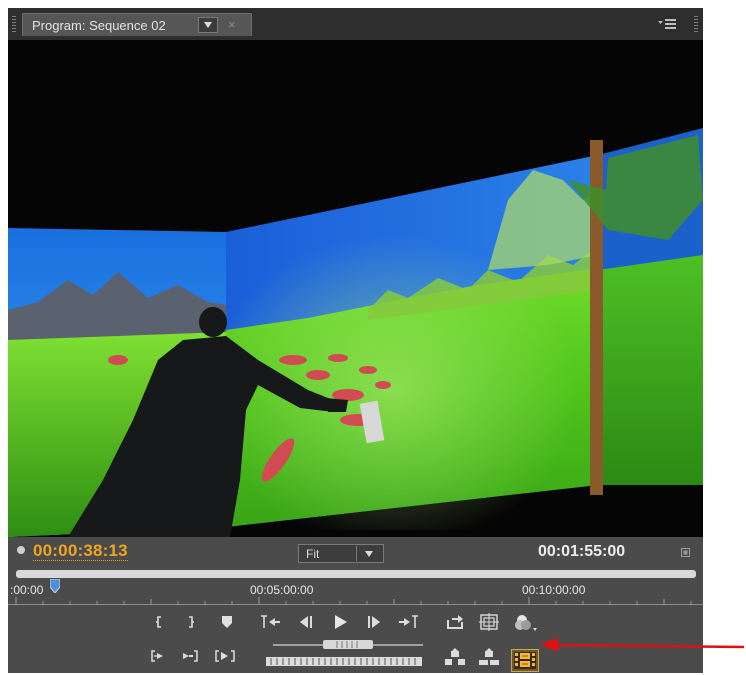  What do you see at coordinates (355, 586) in the screenshot?
I see `time-ruler: :00:00 00:05:00:00 00:10:00:00` at bounding box center [355, 586].